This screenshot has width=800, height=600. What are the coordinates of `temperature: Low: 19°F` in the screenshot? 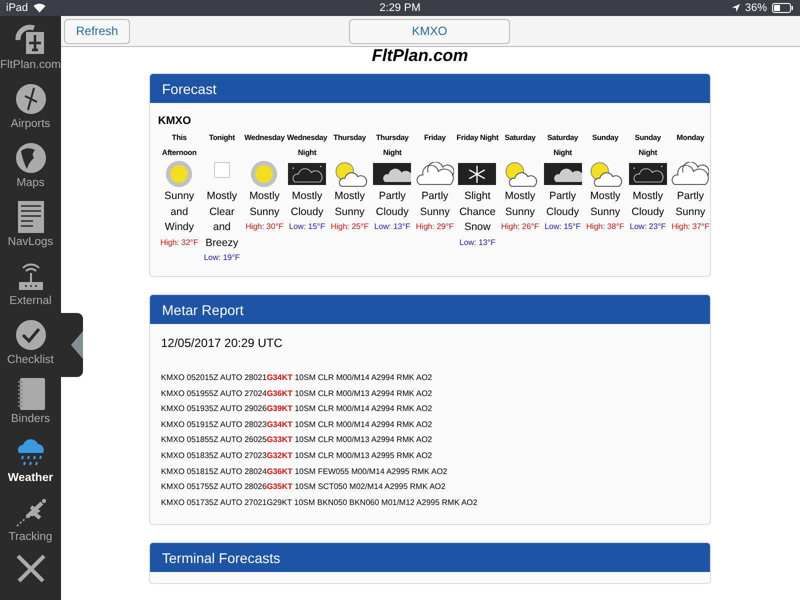 It's located at (222, 258).